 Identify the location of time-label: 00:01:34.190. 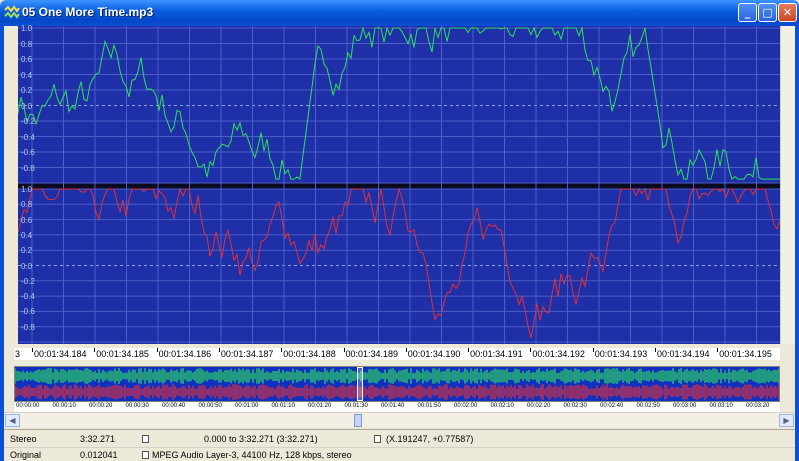
(434, 354).